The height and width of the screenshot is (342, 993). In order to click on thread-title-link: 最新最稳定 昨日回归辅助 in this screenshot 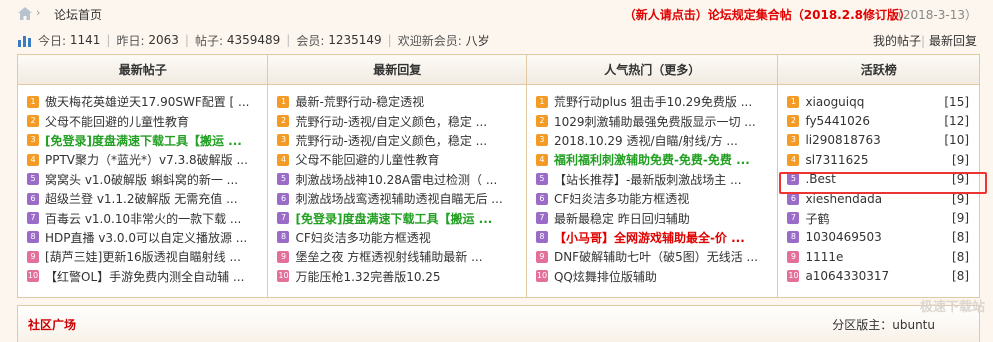, I will do `click(622, 218)`.